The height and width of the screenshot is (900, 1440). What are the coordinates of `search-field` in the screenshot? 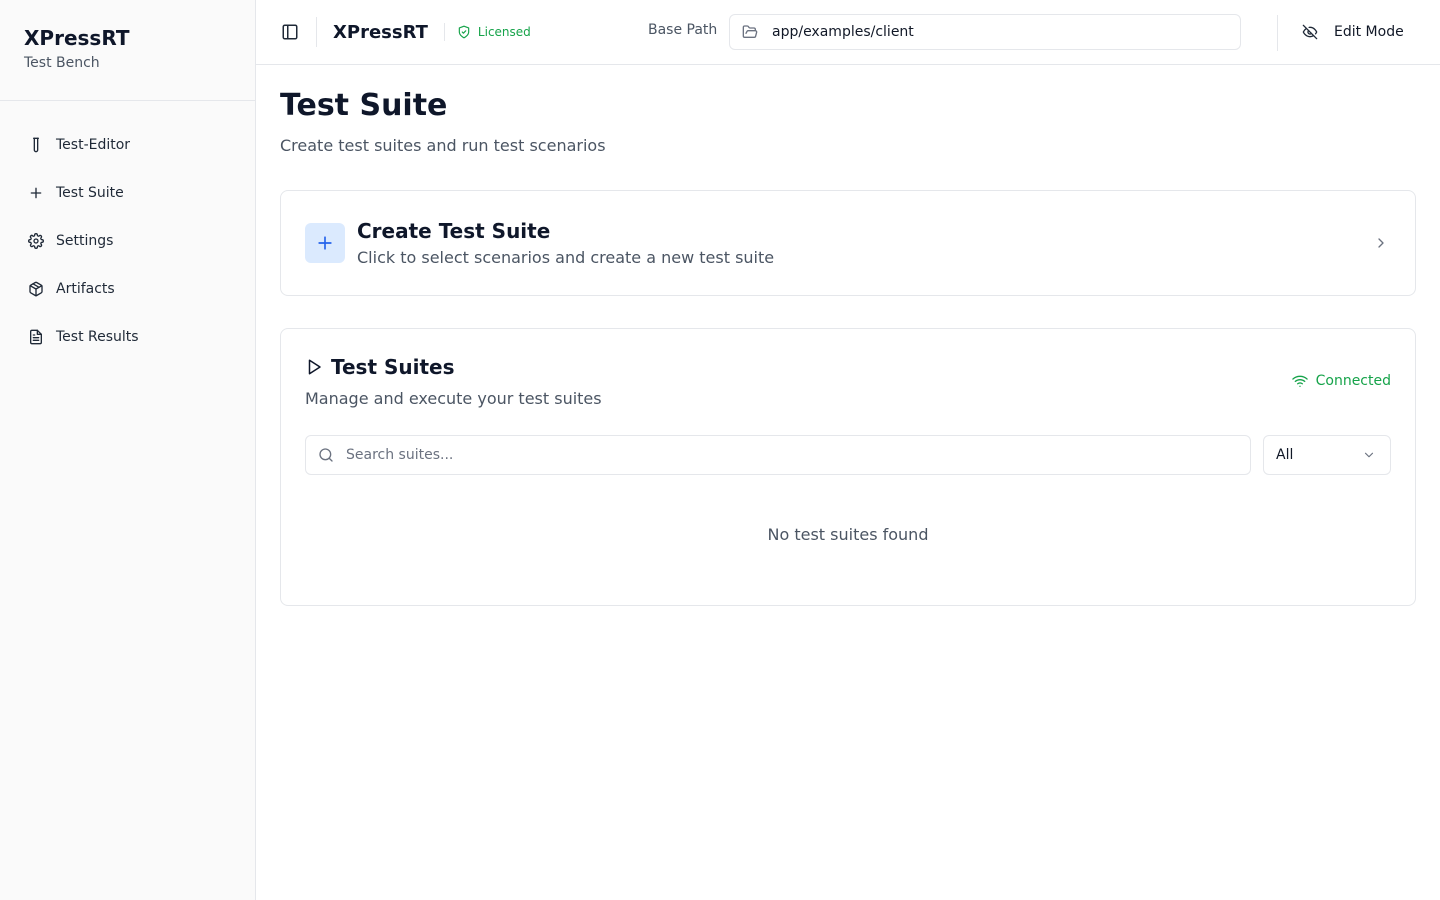 It's located at (778, 455).